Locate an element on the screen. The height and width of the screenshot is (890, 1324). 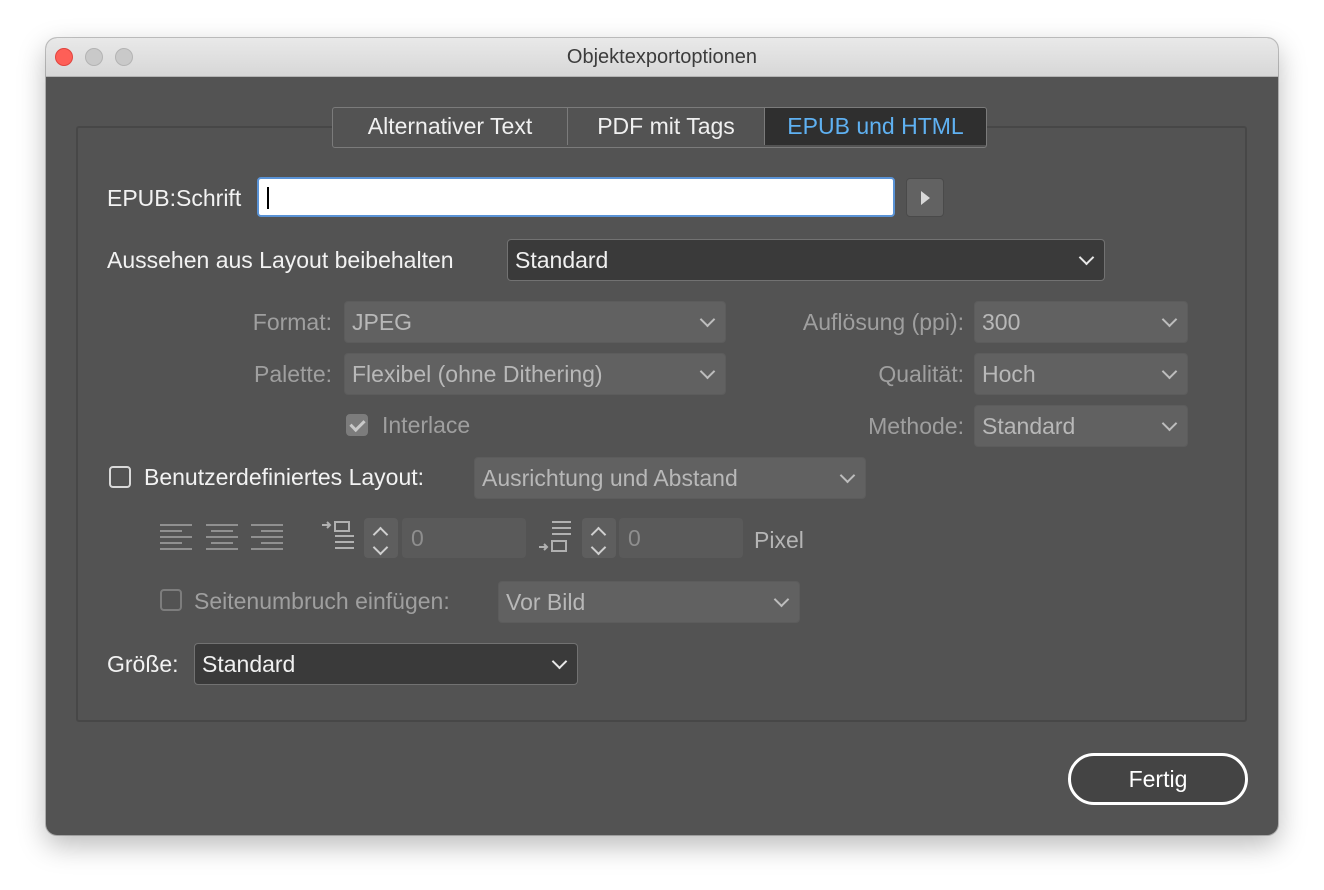
custom-layout-label: Benutzerdefiniertes Layout: is located at coordinates (284, 477).